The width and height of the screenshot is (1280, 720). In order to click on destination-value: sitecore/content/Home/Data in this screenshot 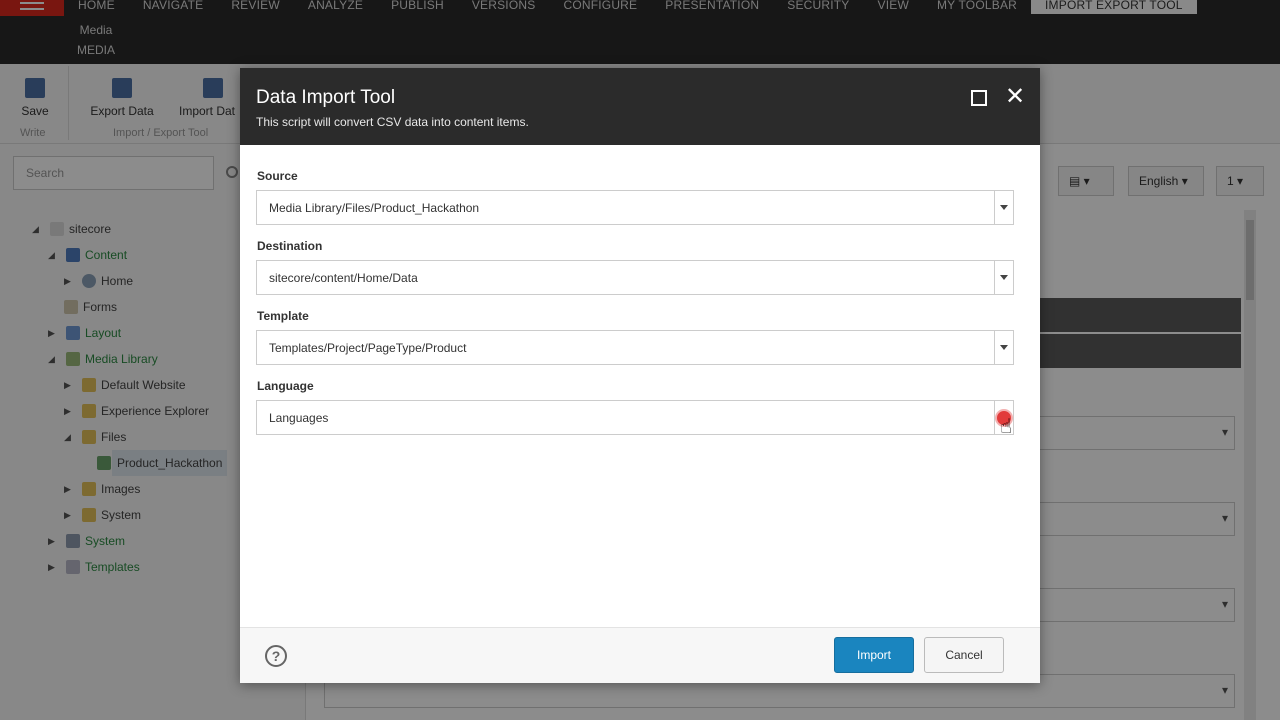, I will do `click(343, 278)`.